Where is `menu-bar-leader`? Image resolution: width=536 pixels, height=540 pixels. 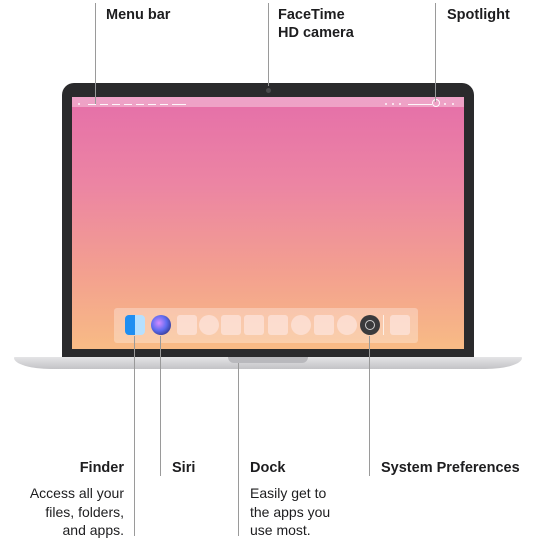
menu-bar-leader is located at coordinates (95, 53).